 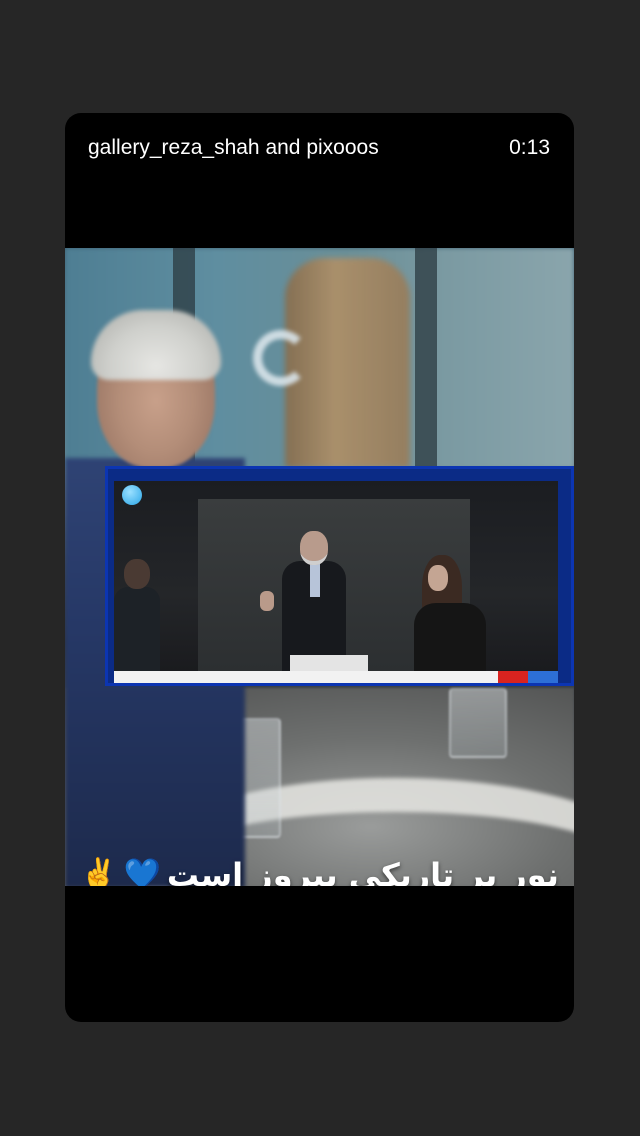 I want to click on tv-bodyguard, so click(x=137, y=615).